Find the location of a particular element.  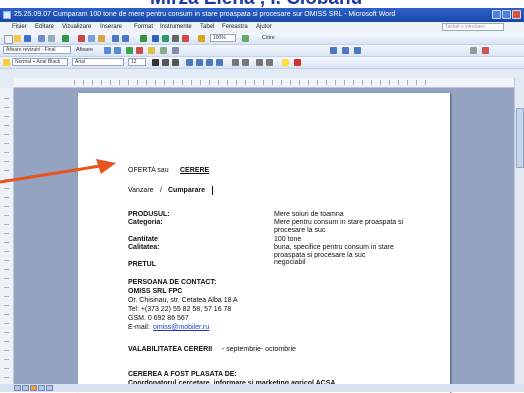

italic-icon is located at coordinates (165, 62).